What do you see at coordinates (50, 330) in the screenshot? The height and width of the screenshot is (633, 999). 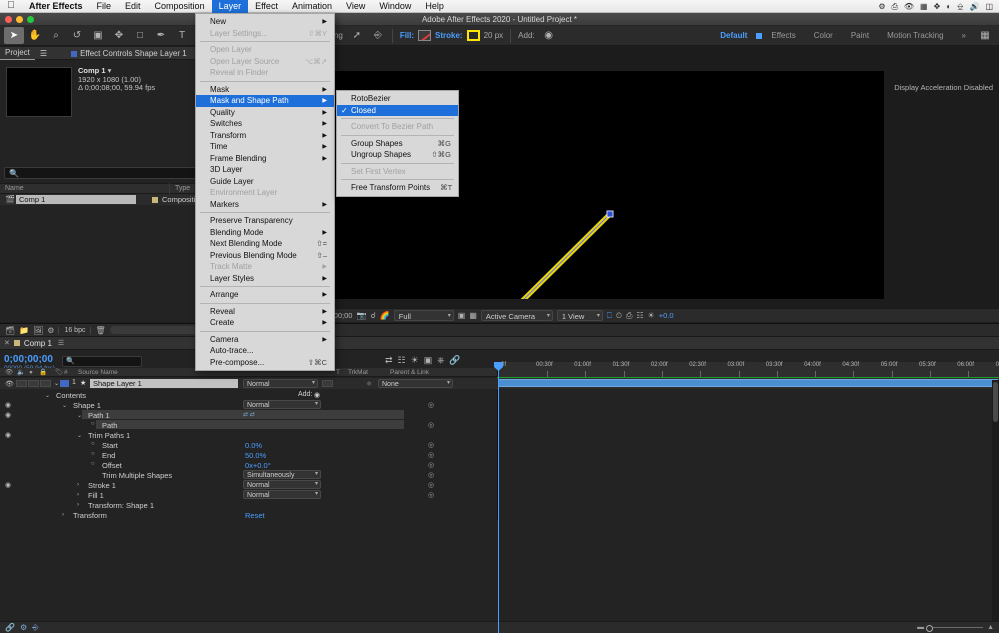 I see `project-settings-icon: ⚙` at bounding box center [50, 330].